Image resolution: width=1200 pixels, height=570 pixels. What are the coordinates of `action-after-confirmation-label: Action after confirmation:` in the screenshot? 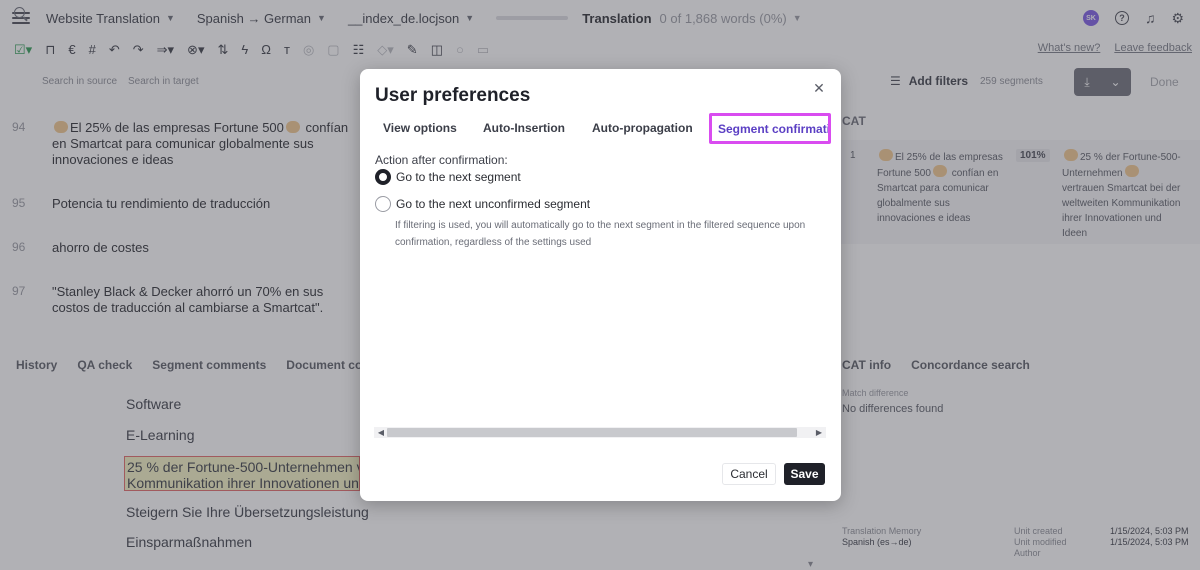 It's located at (441, 160).